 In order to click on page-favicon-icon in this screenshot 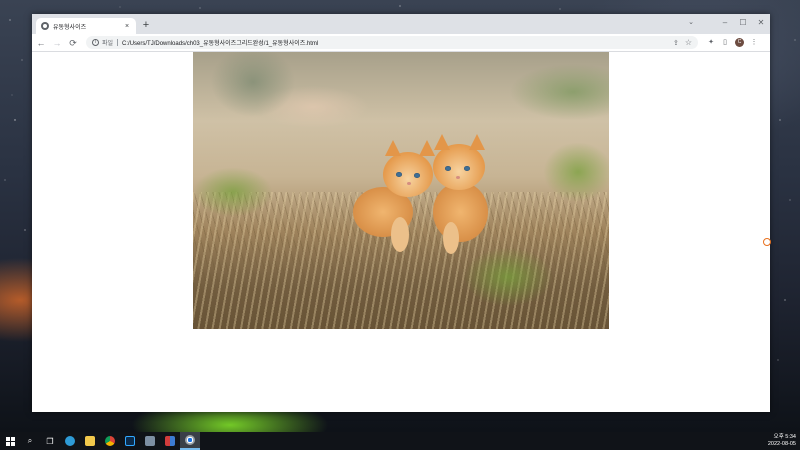, I will do `click(45, 26)`.